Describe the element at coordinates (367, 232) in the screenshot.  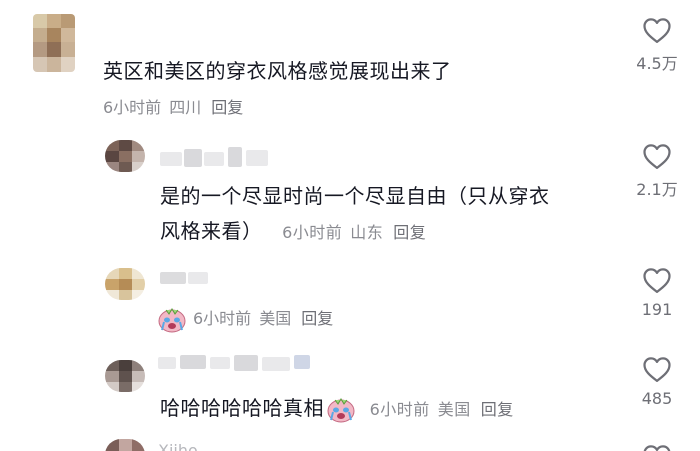
I see `comment-region: 山东` at that location.